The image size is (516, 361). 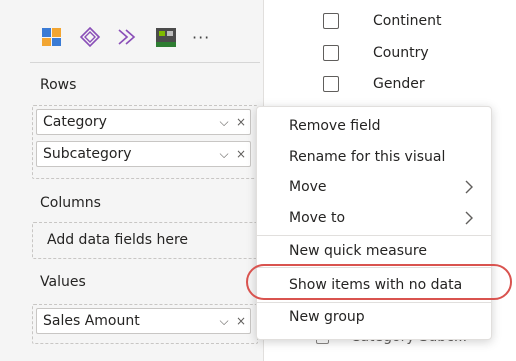 What do you see at coordinates (58, 85) in the screenshot?
I see `rows-label: Rows` at bounding box center [58, 85].